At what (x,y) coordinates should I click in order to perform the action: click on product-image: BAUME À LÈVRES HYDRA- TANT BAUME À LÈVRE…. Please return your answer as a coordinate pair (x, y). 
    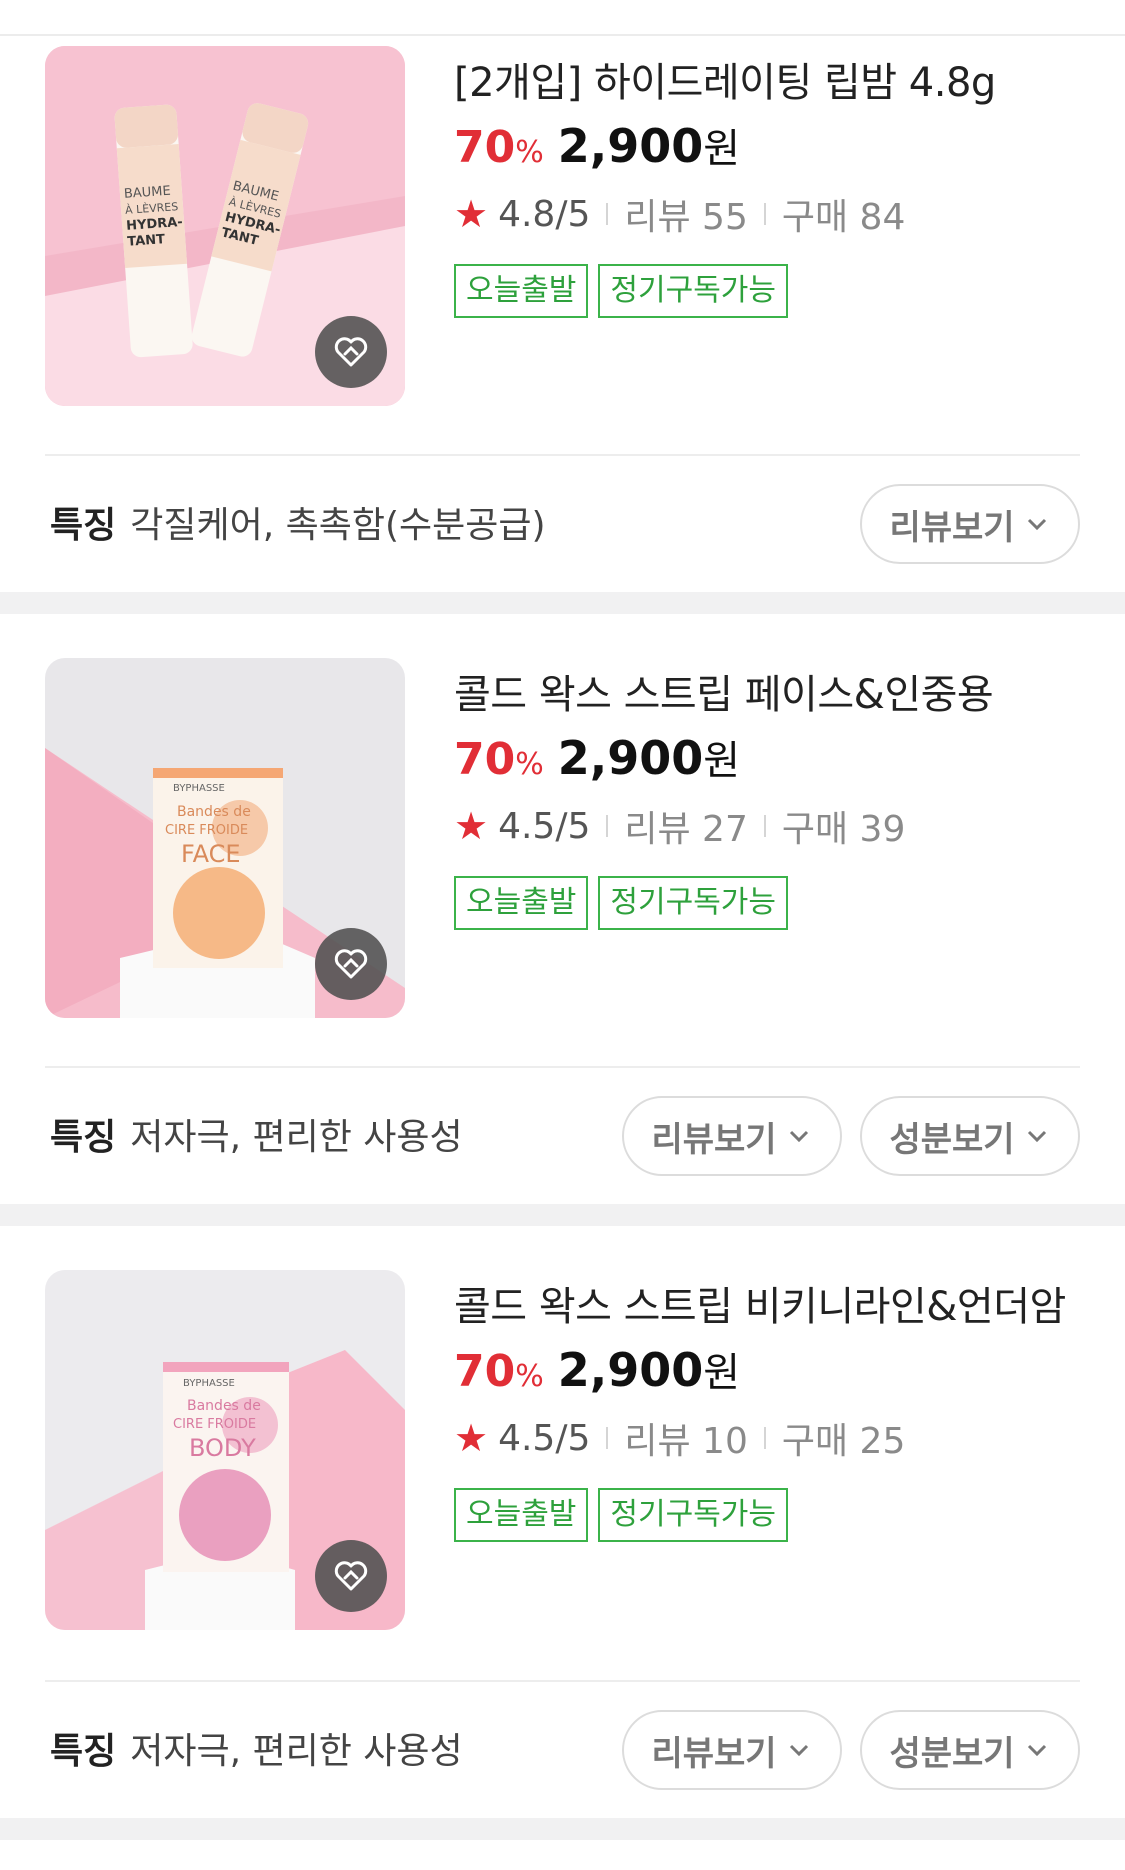
    Looking at the image, I should click on (225, 226).